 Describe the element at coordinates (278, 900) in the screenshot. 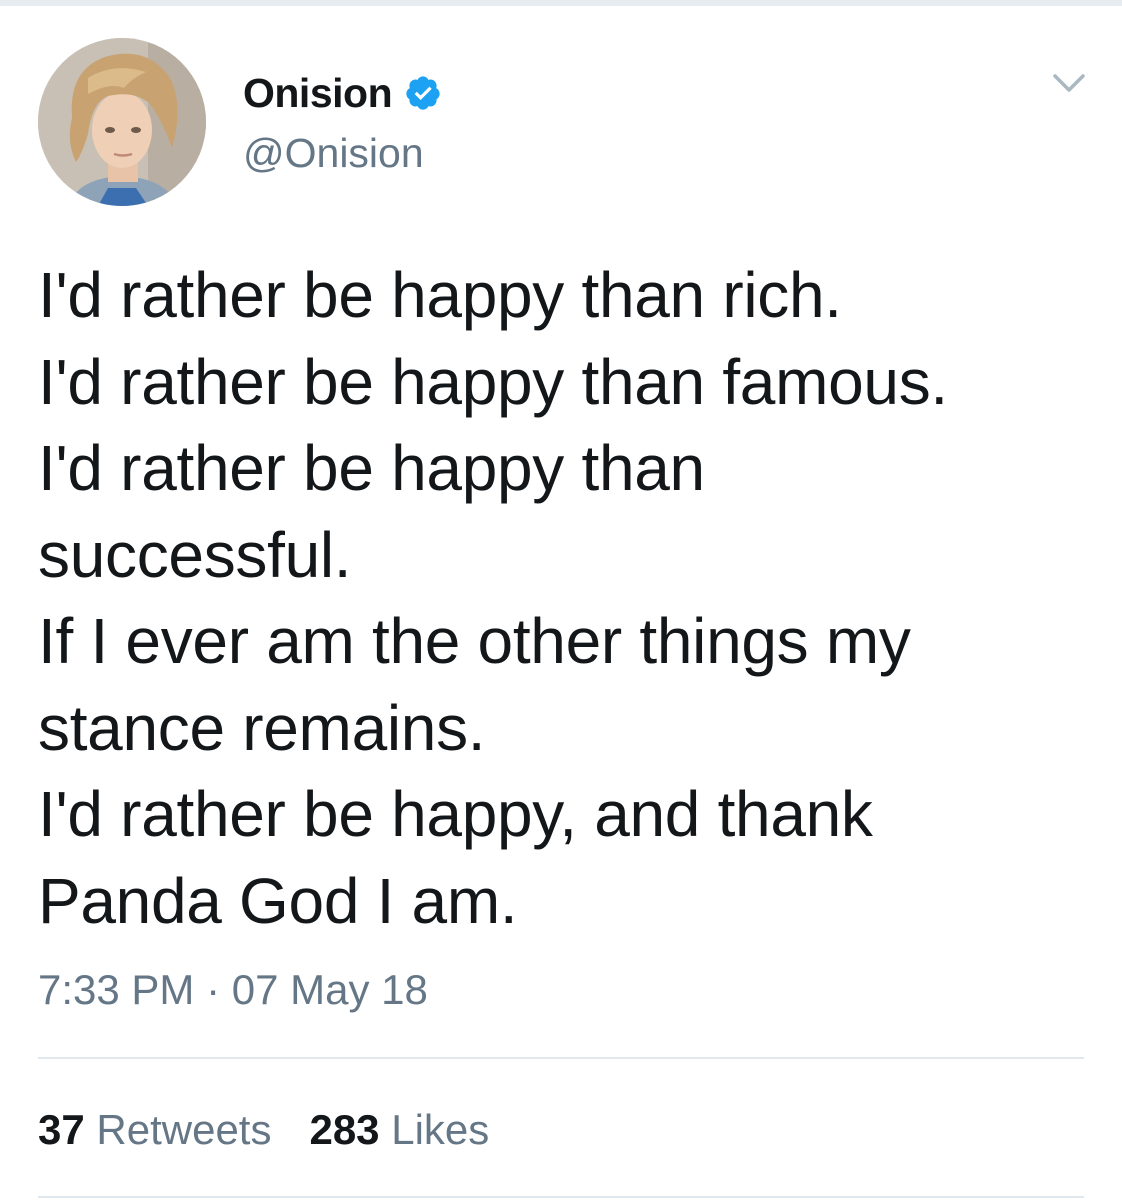

I see `tweet-text-line: Panda God I am.` at that location.